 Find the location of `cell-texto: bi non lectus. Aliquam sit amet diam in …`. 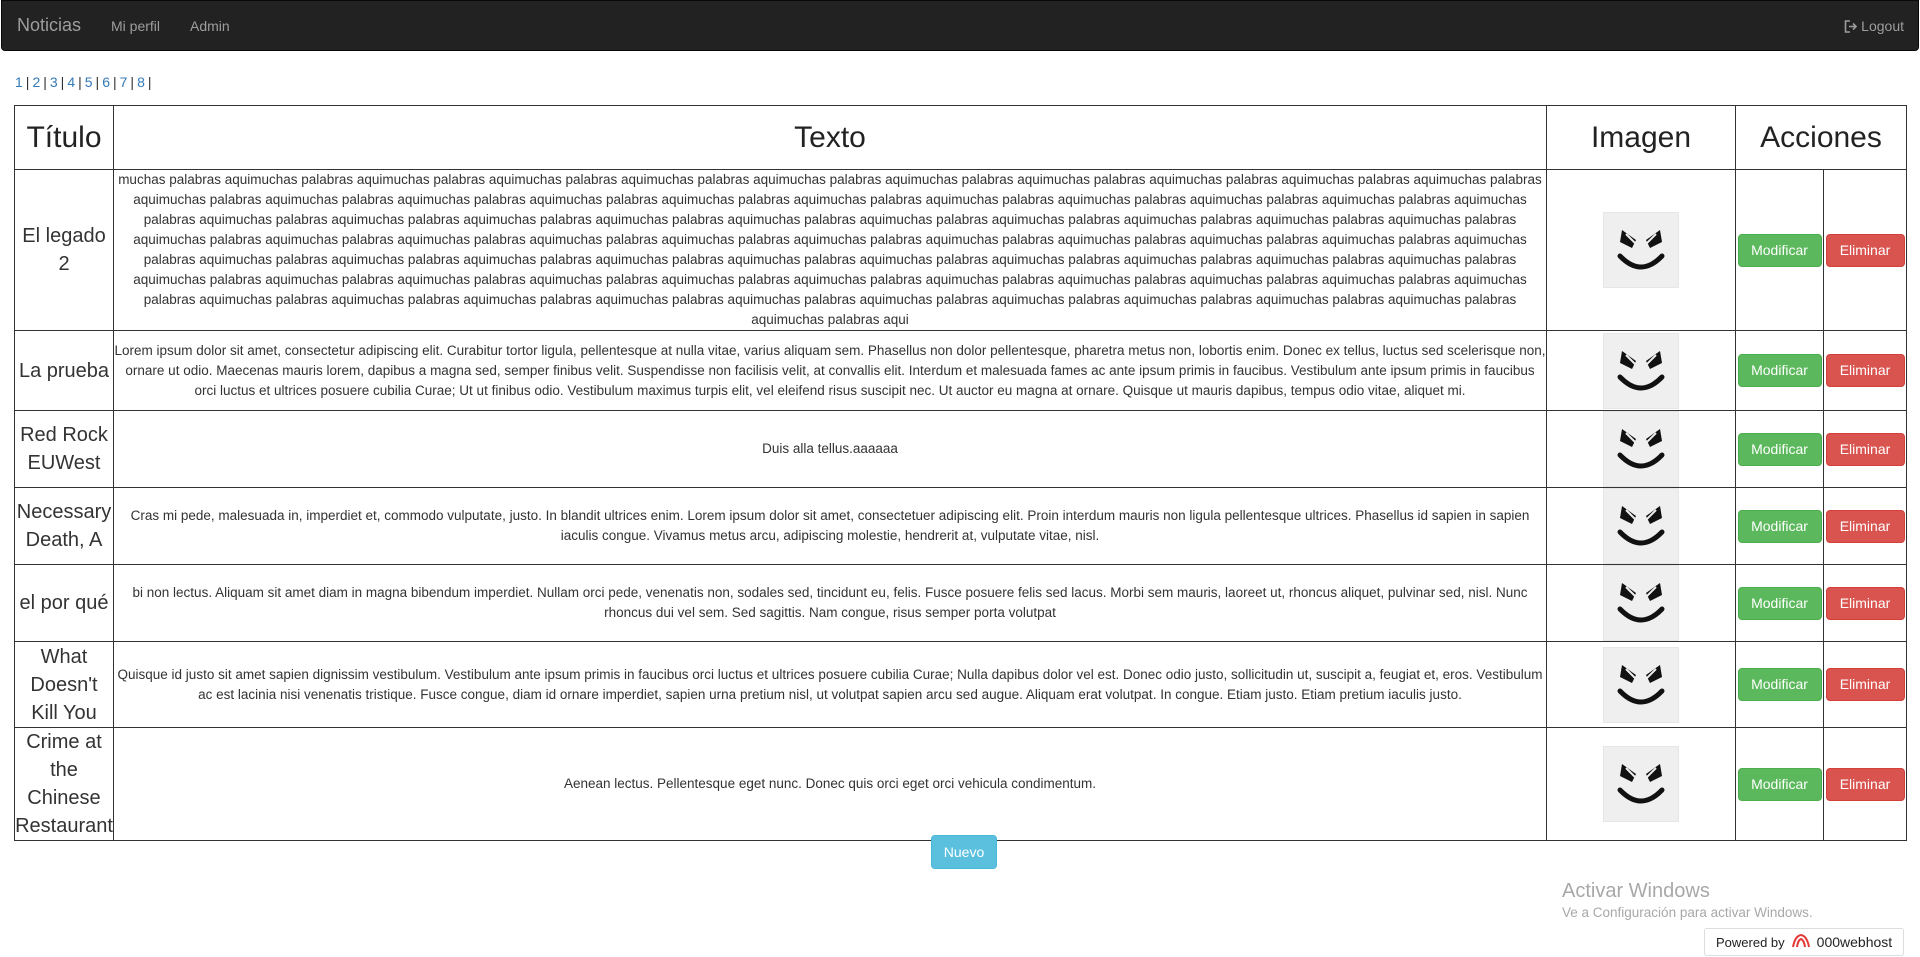

cell-texto: bi non lectus. Aliquam sit amet diam in … is located at coordinates (830, 603).